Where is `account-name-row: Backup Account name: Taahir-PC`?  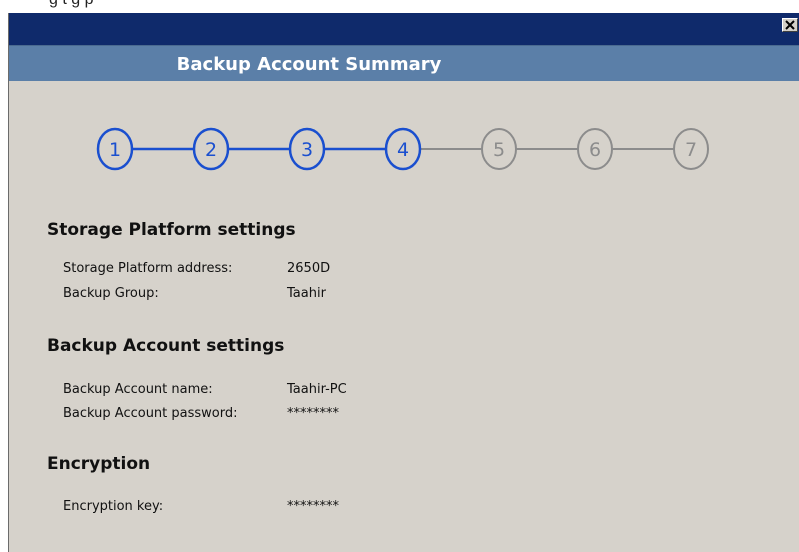
account-name-row: Backup Account name: Taahir-PC is located at coordinates (205, 389).